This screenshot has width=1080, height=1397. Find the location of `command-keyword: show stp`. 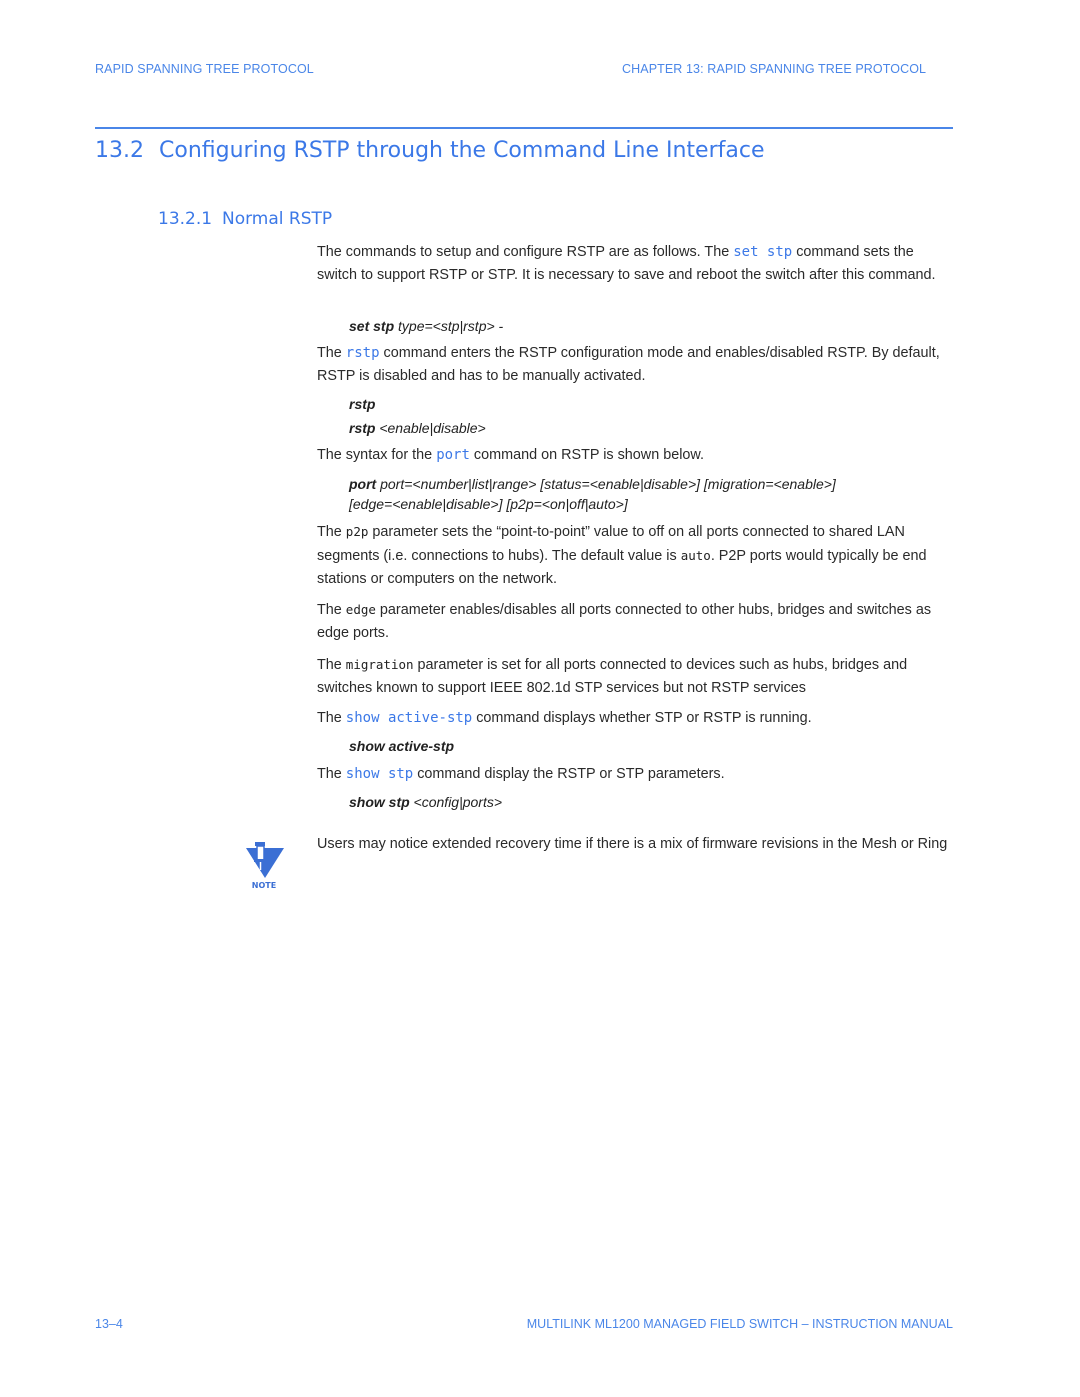

command-keyword: show stp is located at coordinates (379, 802).